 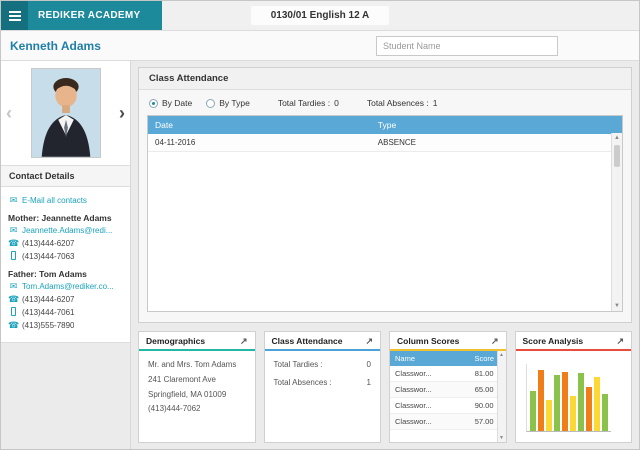 What do you see at coordinates (234, 103) in the screenshot?
I see `by-type-label: By Type` at bounding box center [234, 103].